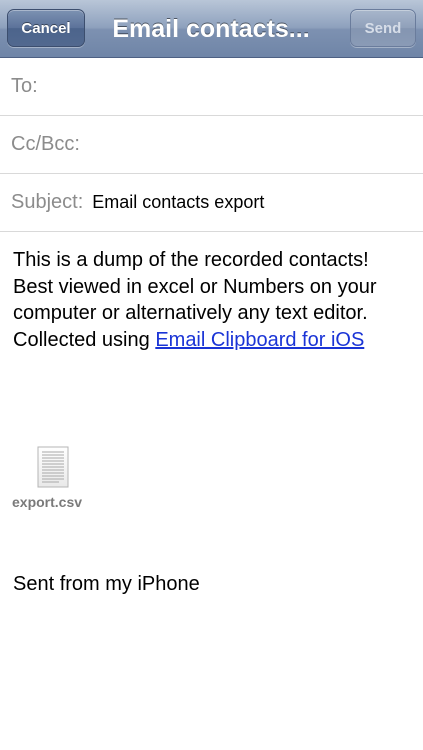  I want to click on signature: Sent from my iPhone, so click(106, 584).